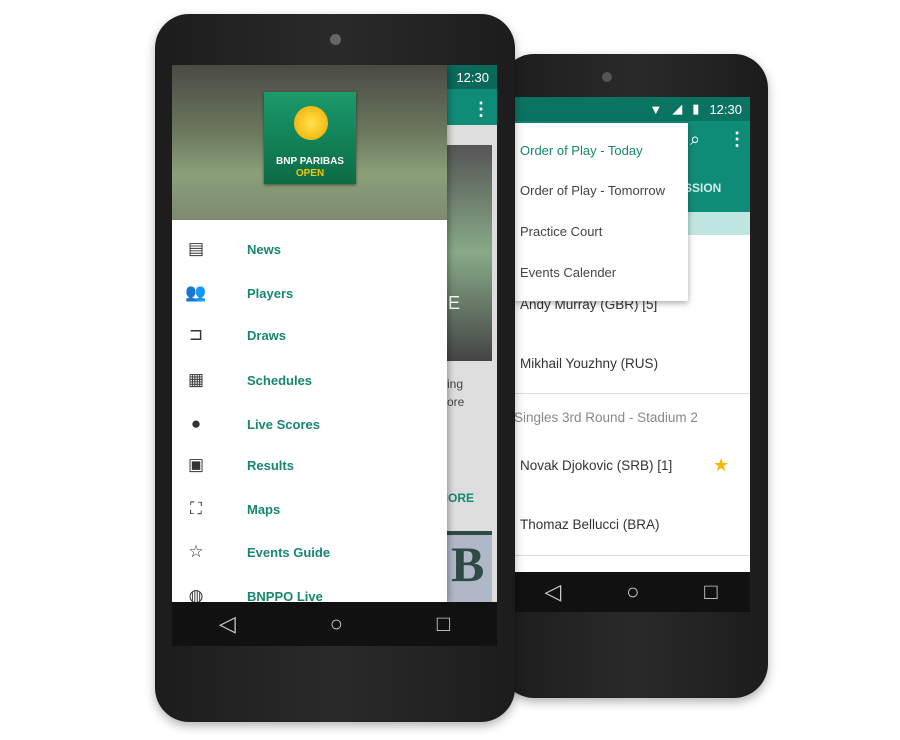 This screenshot has height=740, width=900. What do you see at coordinates (310, 173) in the screenshot?
I see `logo-text: OPEN` at bounding box center [310, 173].